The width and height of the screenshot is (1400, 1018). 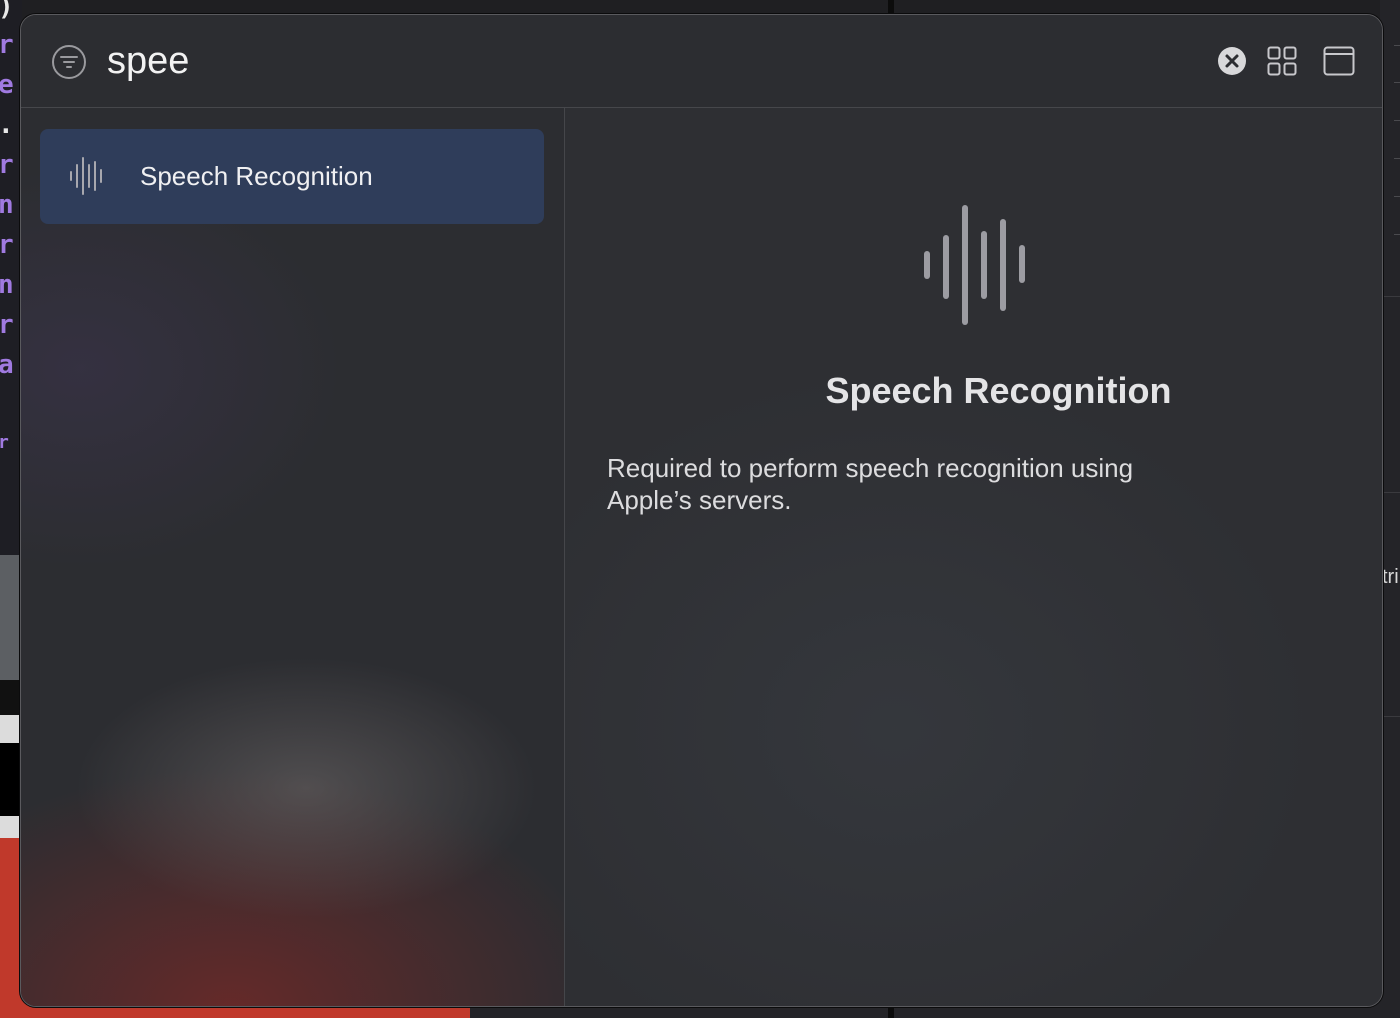 I want to click on clear-icon, so click(x=1232, y=61).